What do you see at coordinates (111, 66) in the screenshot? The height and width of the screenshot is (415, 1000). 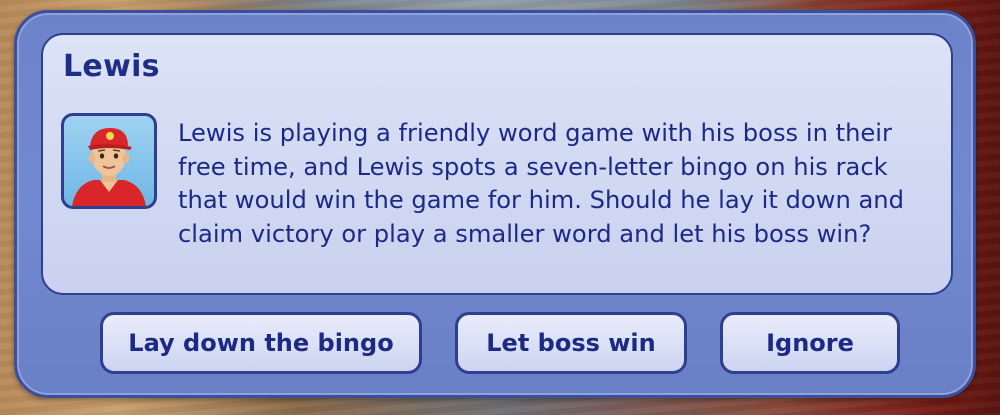 I see `dialog-title: Lewis` at bounding box center [111, 66].